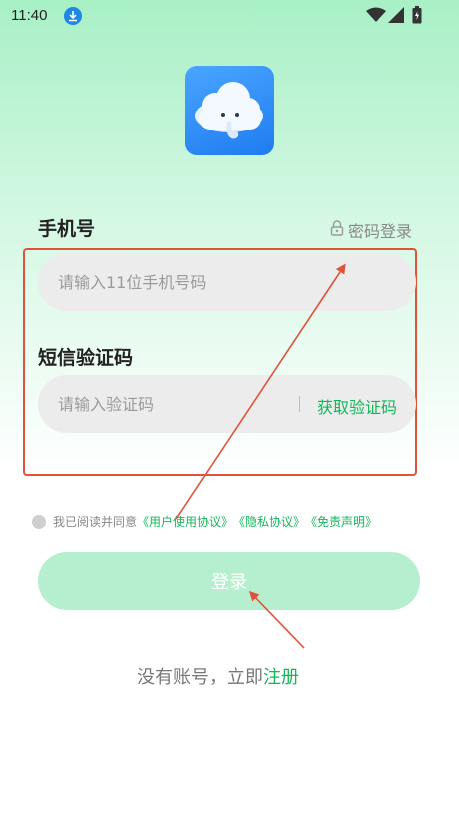  Describe the element at coordinates (185, 521) in the screenshot. I see `user-agreement-link: 《用户使用协议》` at that location.